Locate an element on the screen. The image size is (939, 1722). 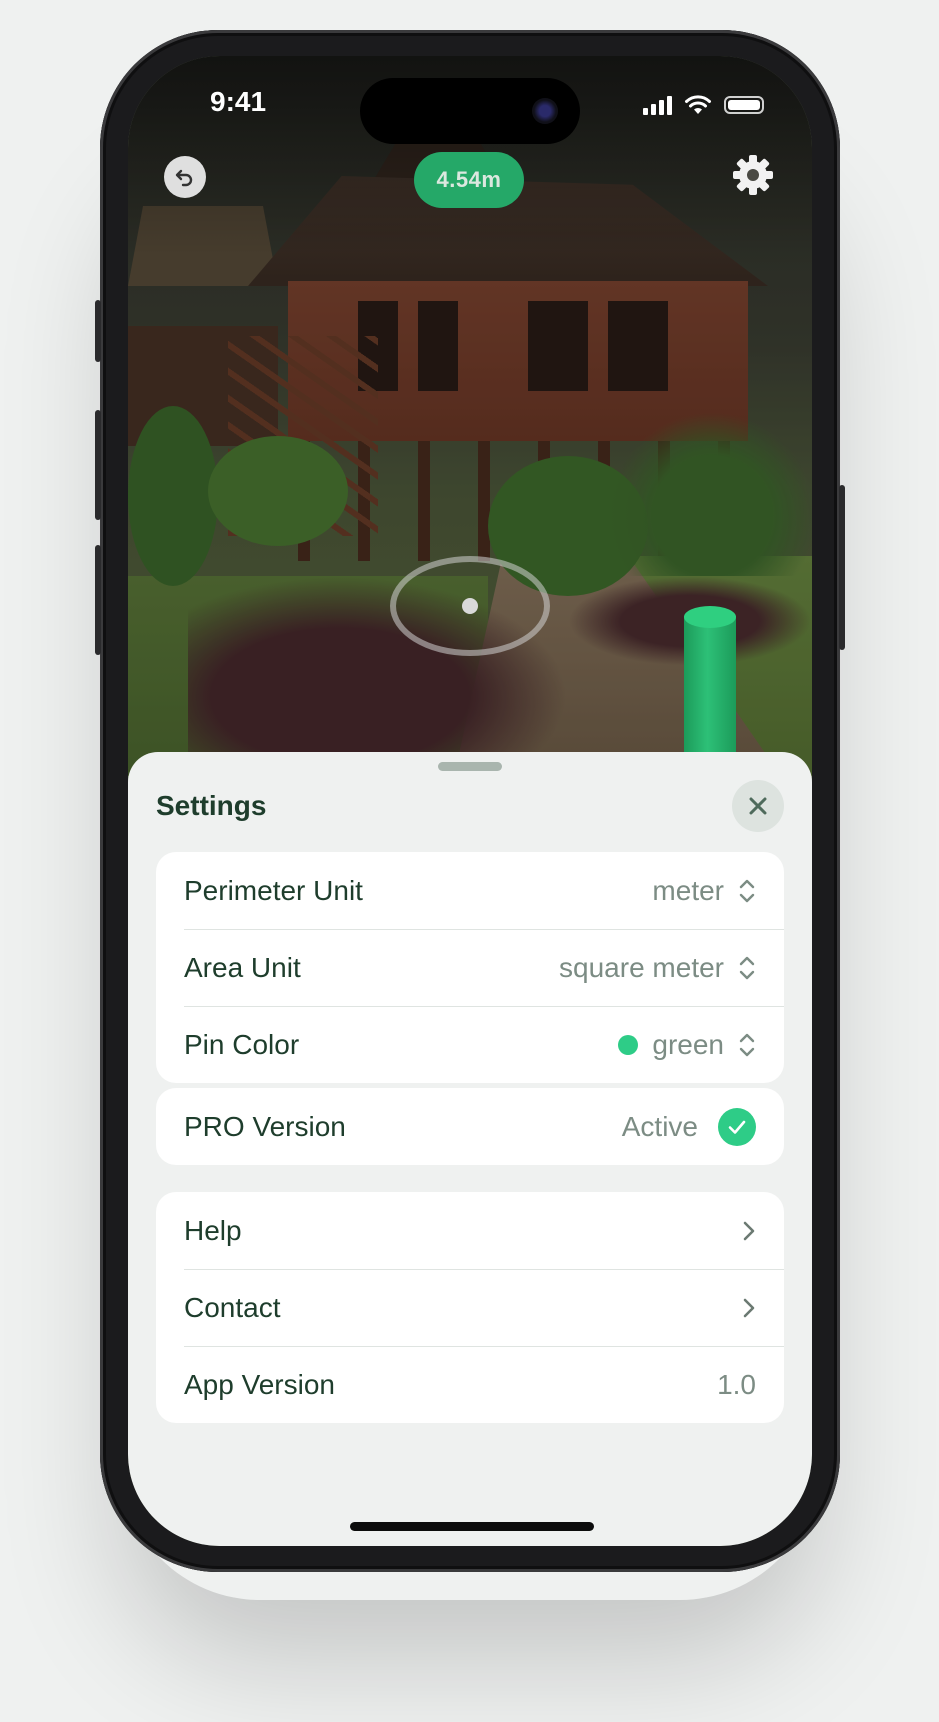
info-group: Help Contact App Version 1.0 is located at coordinates (470, 1307).